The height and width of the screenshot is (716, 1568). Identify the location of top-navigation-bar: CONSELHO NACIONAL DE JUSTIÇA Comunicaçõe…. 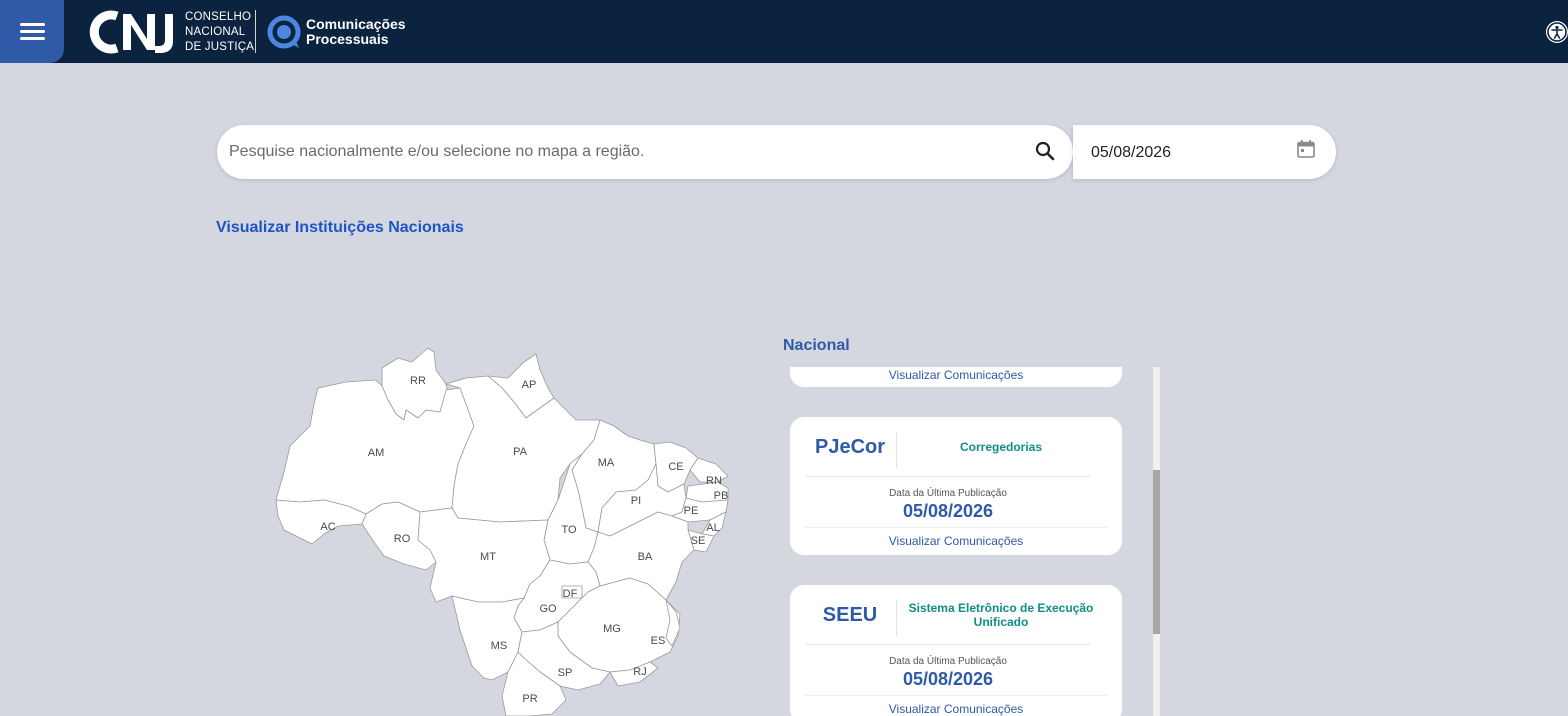
(784, 31).